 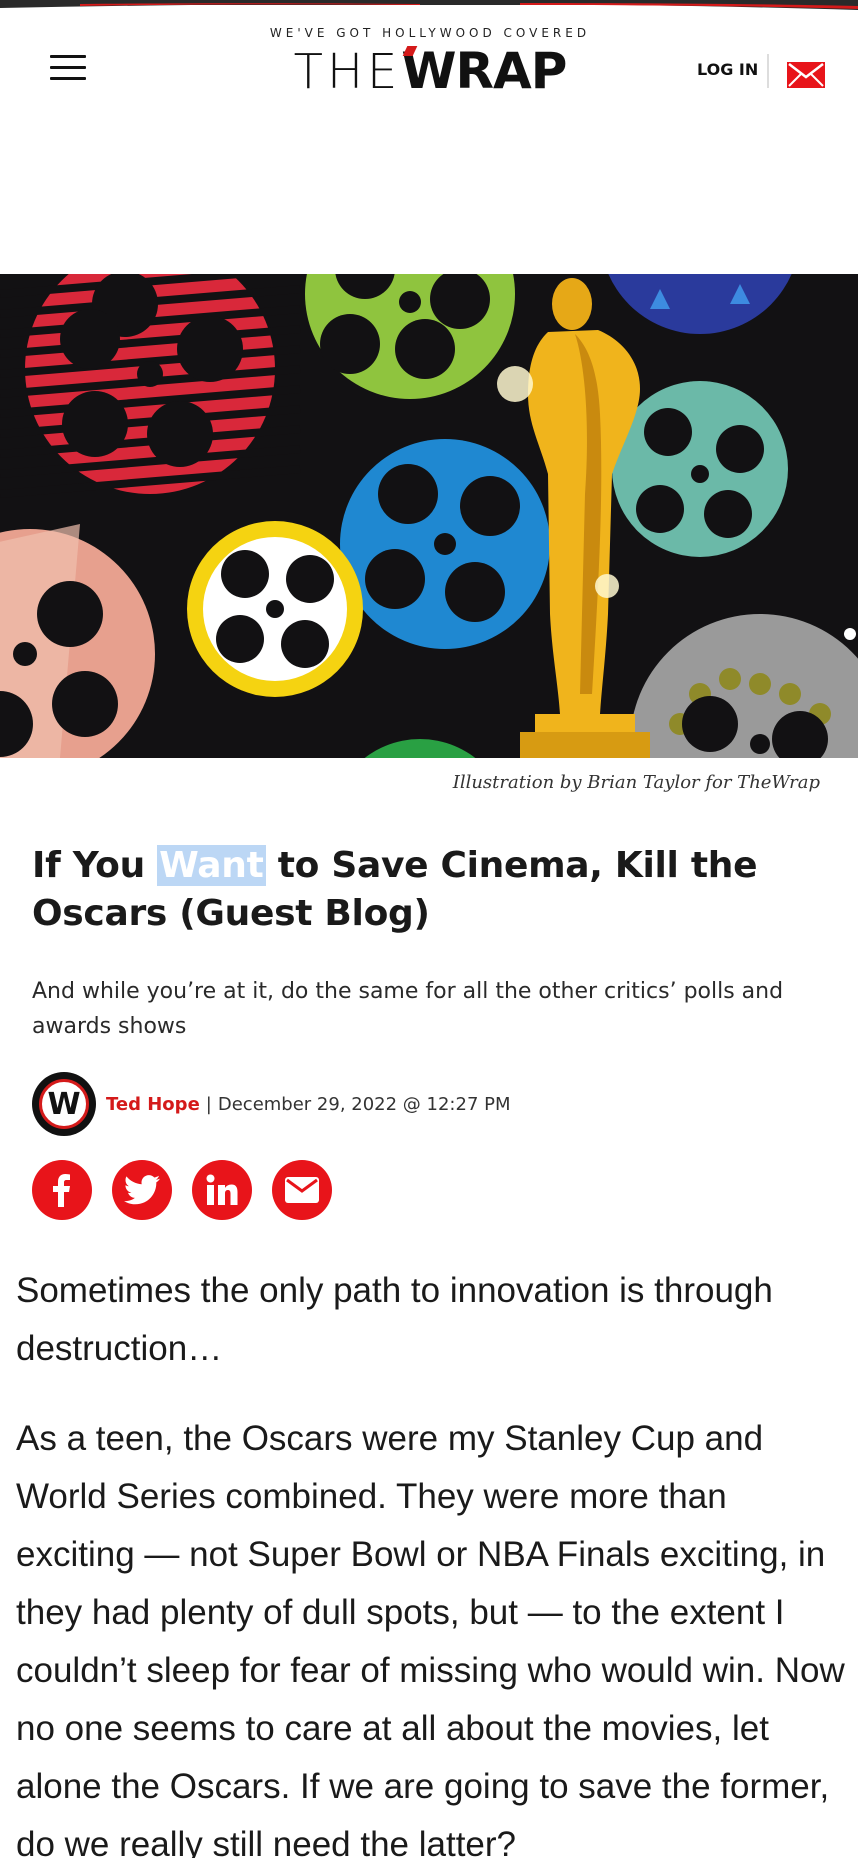 I want to click on teal-film-reel-graphic, so click(x=700, y=469).